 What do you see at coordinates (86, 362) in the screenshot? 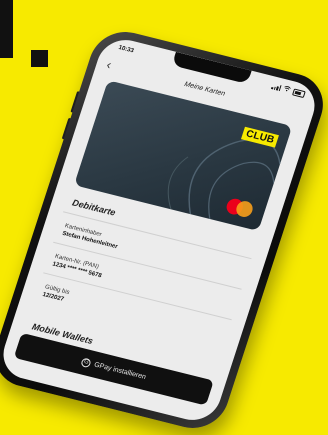
I see `google-pay-icon: G` at bounding box center [86, 362].